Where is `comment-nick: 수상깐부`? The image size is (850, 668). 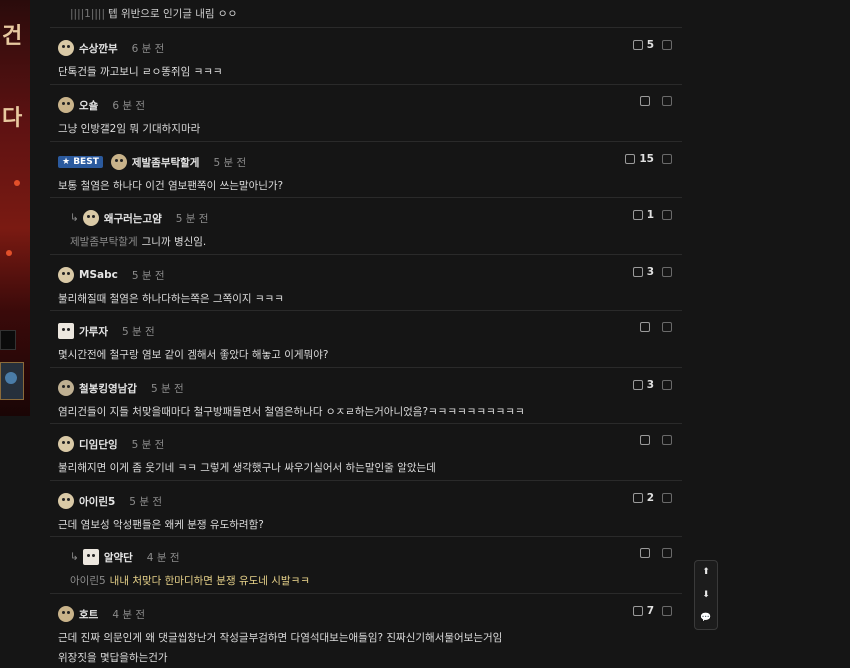 comment-nick: 수상깐부 is located at coordinates (98, 48).